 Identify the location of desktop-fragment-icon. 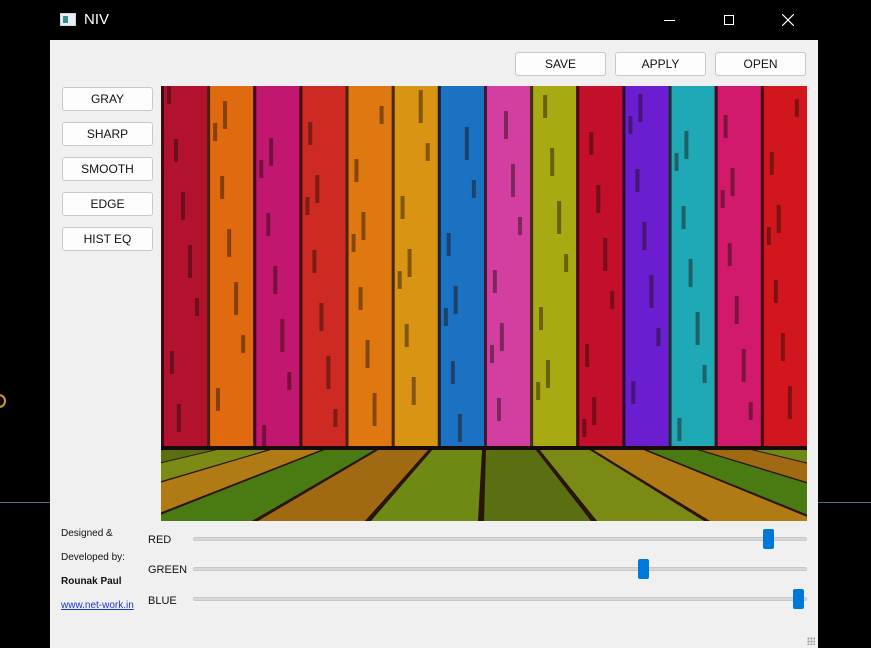
(3, 401).